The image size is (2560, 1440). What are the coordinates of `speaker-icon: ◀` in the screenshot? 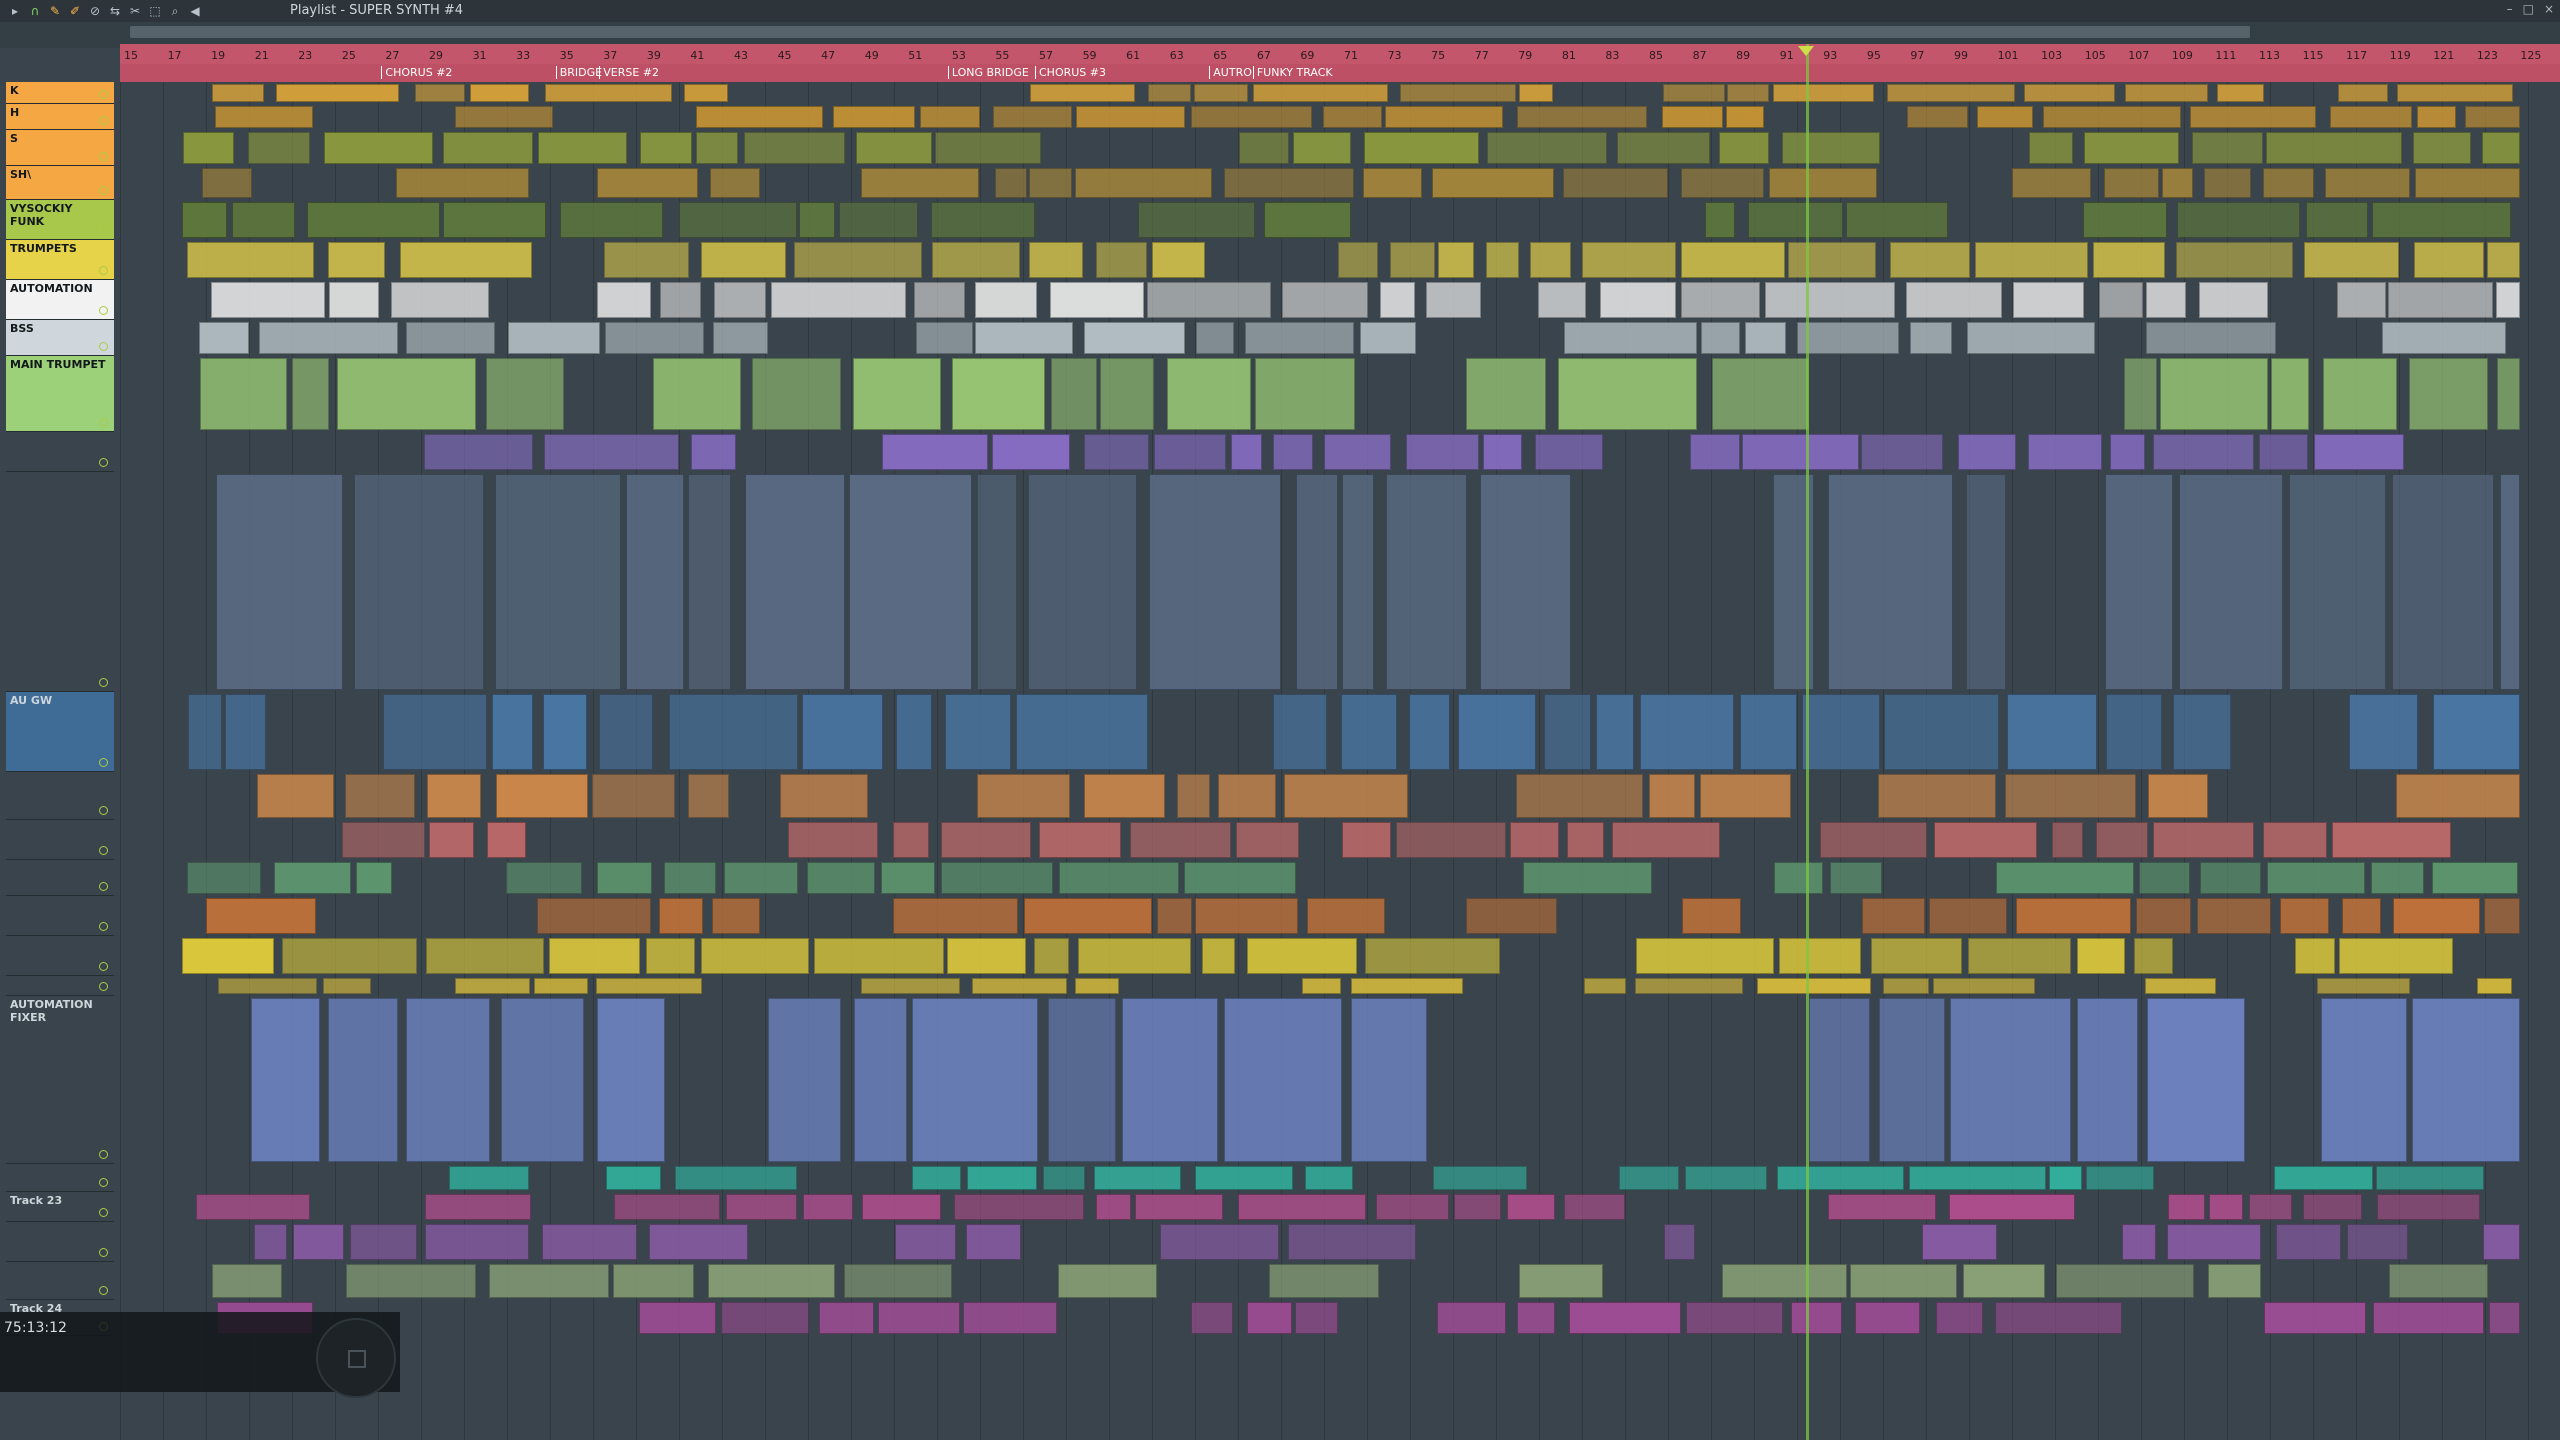 It's located at (195, 11).